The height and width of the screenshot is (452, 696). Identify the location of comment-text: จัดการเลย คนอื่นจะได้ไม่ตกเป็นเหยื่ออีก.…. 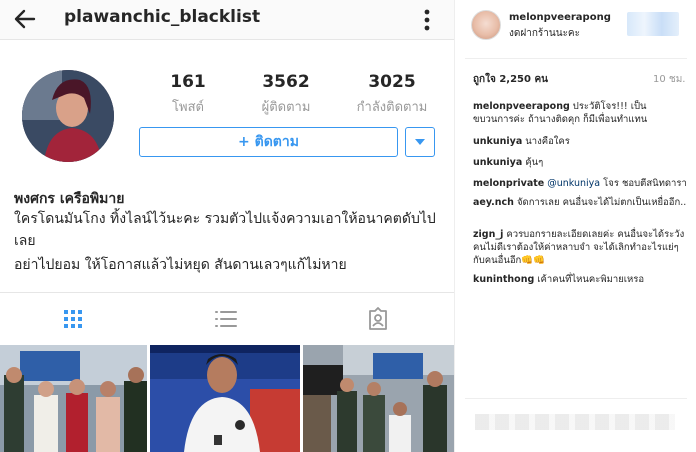
(601, 202).